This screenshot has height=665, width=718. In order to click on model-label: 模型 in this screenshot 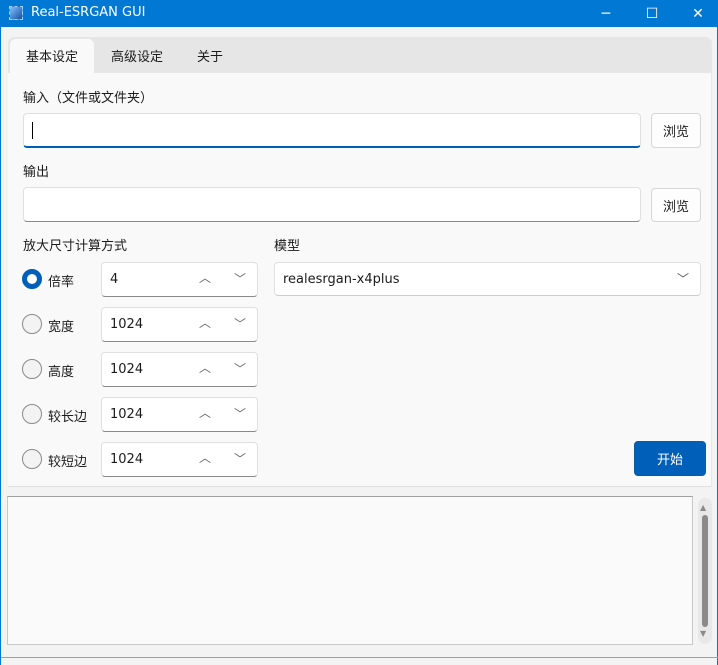, I will do `click(287, 246)`.